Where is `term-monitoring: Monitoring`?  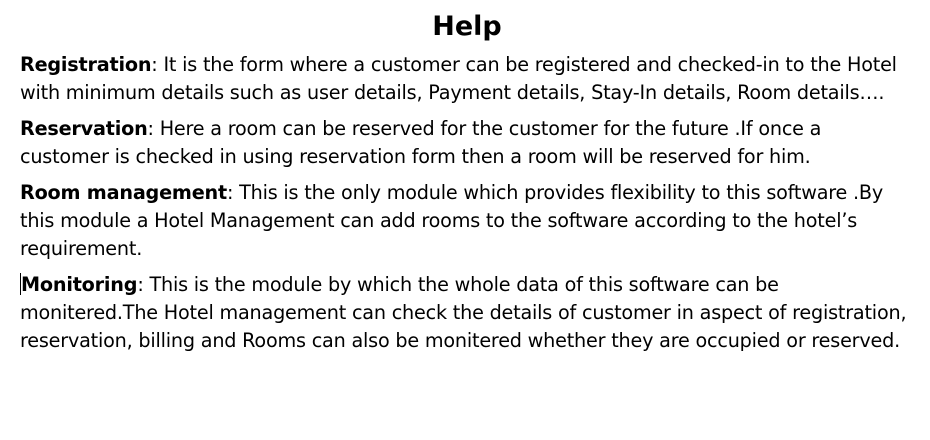 term-monitoring: Monitoring is located at coordinates (79, 284).